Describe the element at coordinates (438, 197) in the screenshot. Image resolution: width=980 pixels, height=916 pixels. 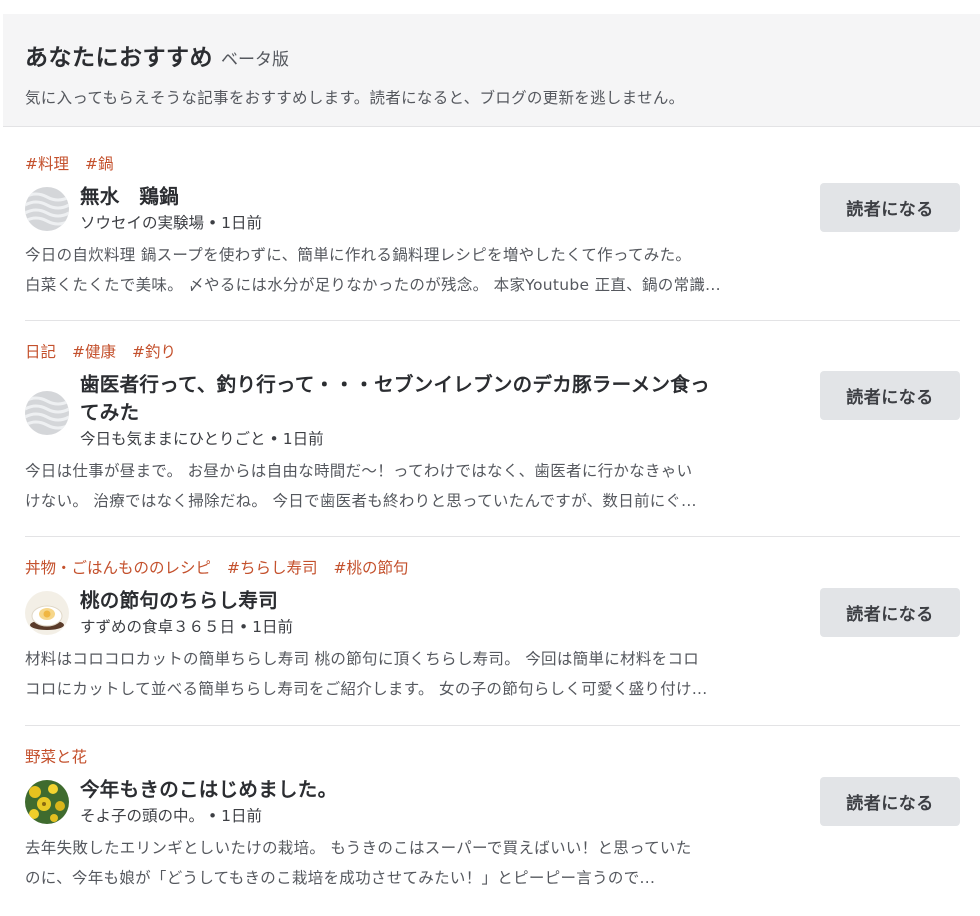
I see `entry-title-link: 無水 鶏鍋` at that location.